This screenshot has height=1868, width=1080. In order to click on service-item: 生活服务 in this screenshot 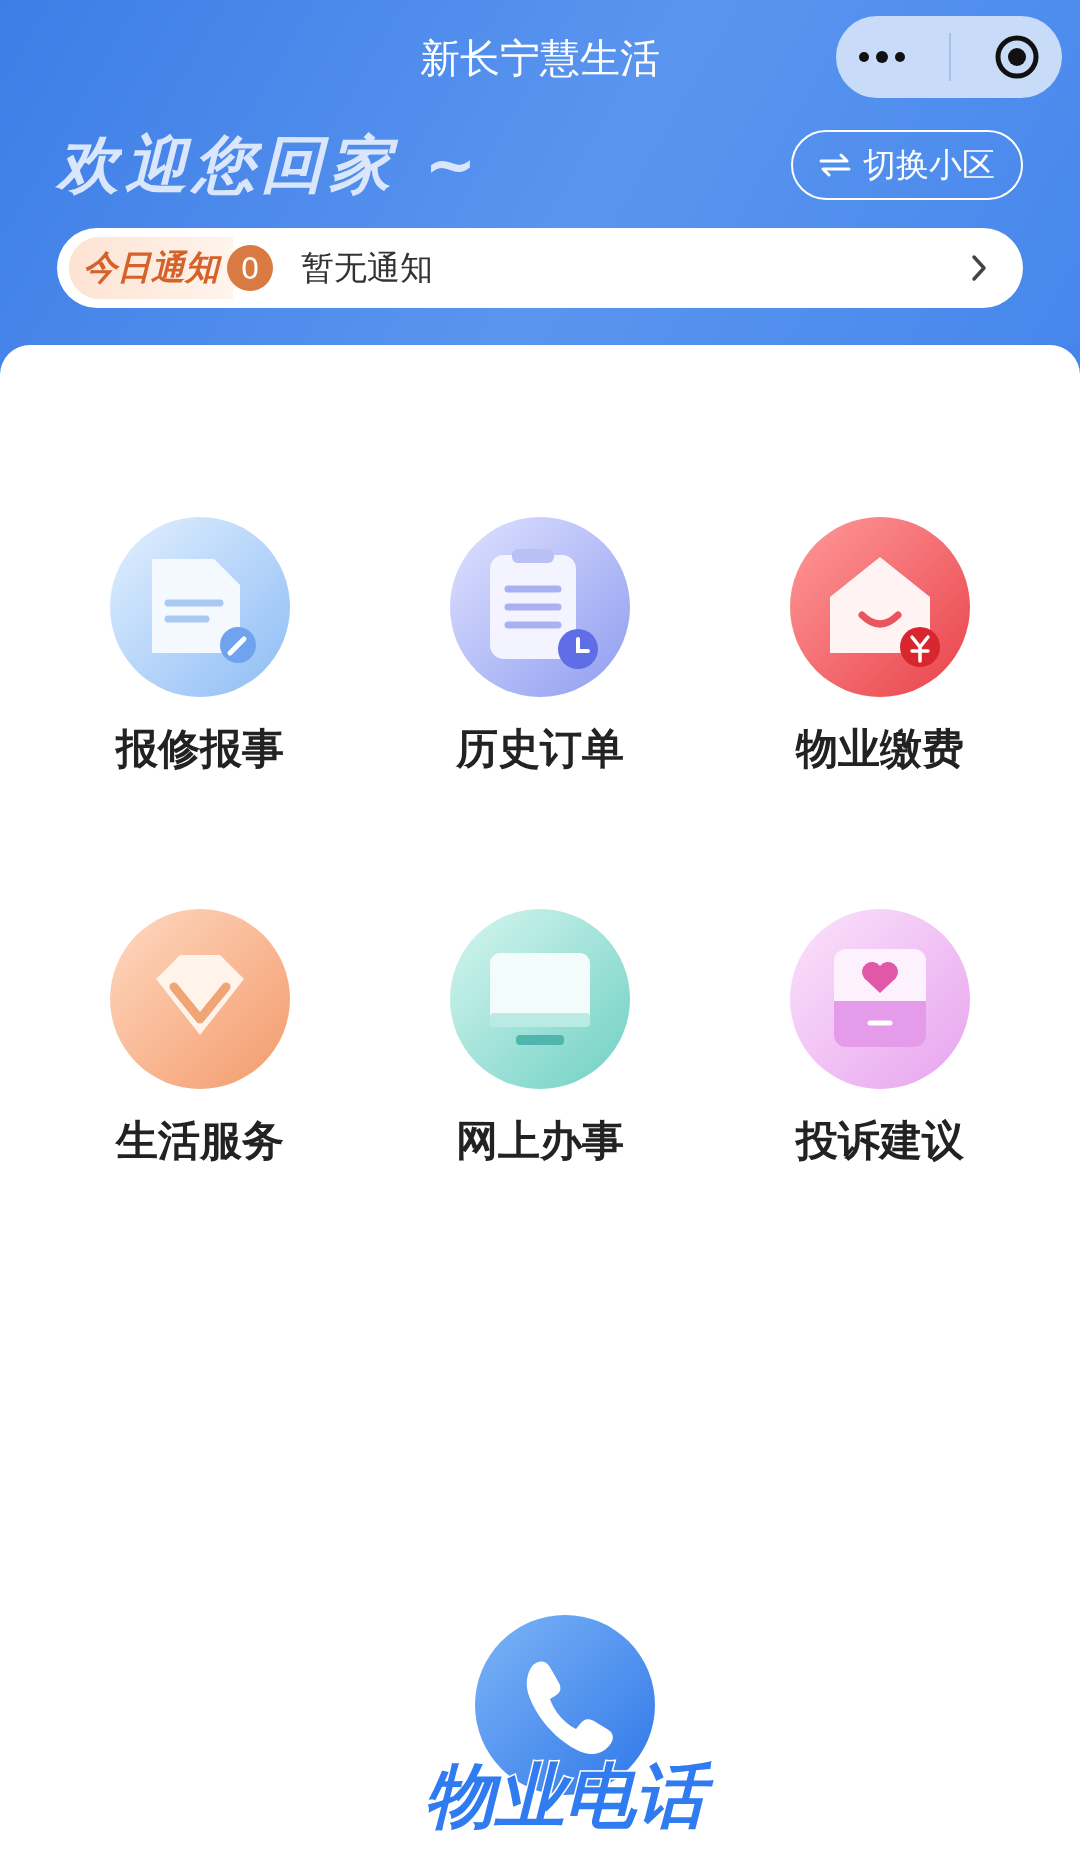, I will do `click(200, 1039)`.